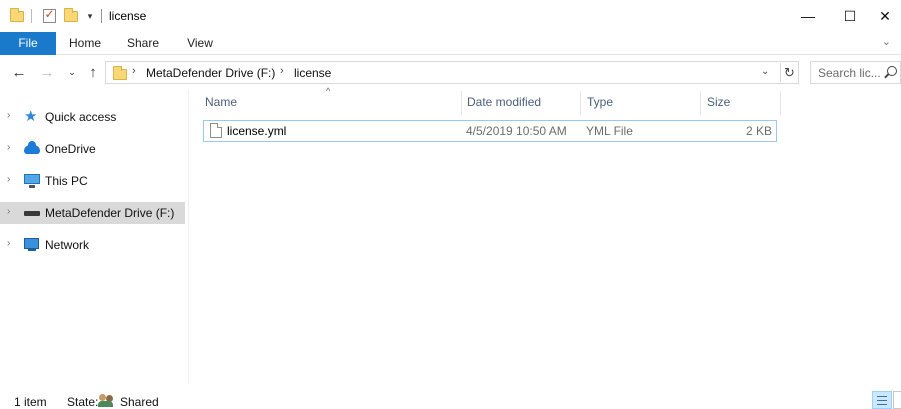 This screenshot has height=409, width=901. I want to click on customize-toolbar-chevron-down-icon: ▾, so click(90, 16).